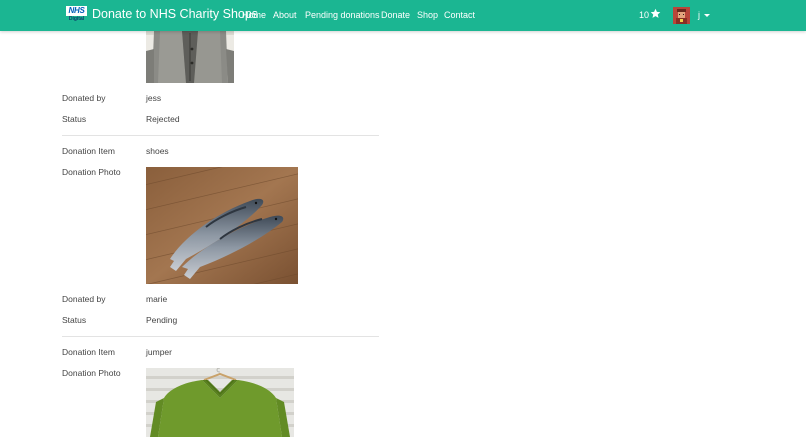 Image resolution: width=806 pixels, height=437 pixels. What do you see at coordinates (76, 11) in the screenshot?
I see `nhs-logo-mark: NHS` at bounding box center [76, 11].